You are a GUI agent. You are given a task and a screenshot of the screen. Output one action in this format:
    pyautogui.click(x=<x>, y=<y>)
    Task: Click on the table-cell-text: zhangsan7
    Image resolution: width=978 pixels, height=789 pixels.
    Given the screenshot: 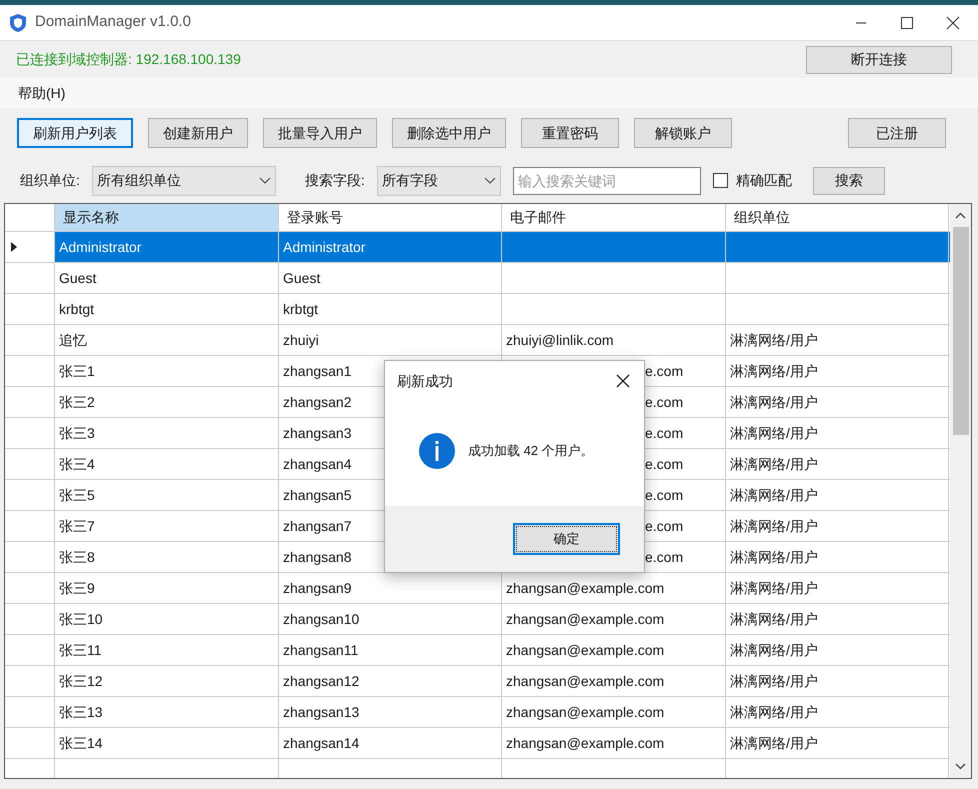 What is the action you would take?
    pyautogui.click(x=317, y=526)
    